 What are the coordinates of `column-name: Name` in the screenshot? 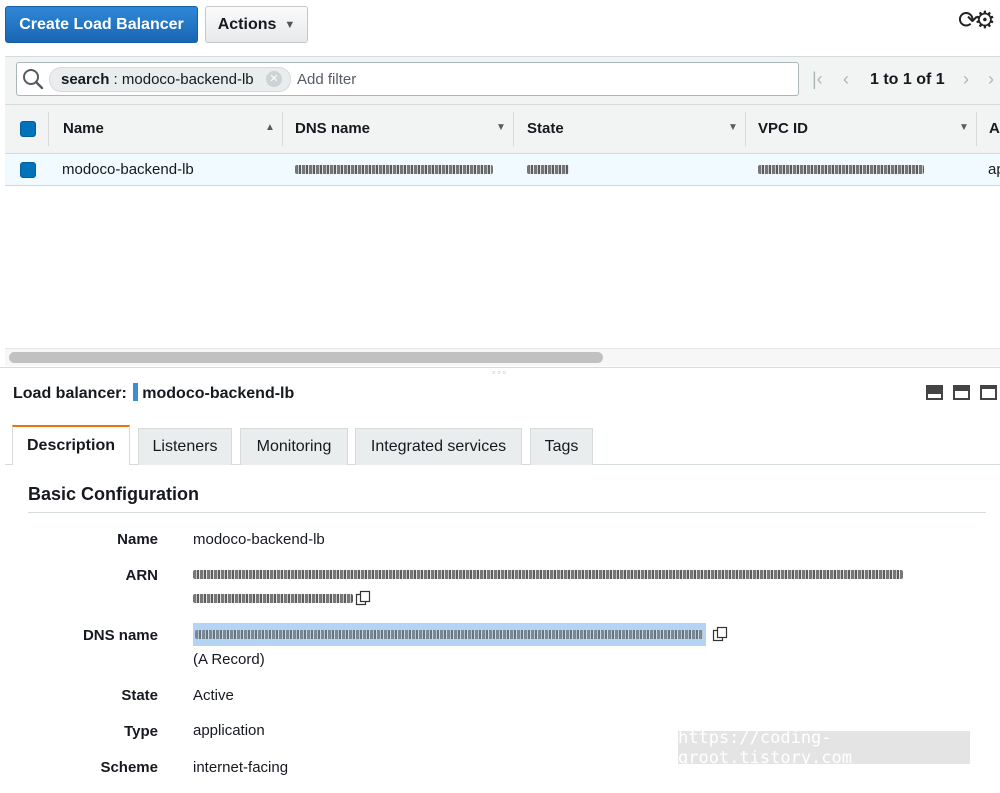 It's located at (83, 128).